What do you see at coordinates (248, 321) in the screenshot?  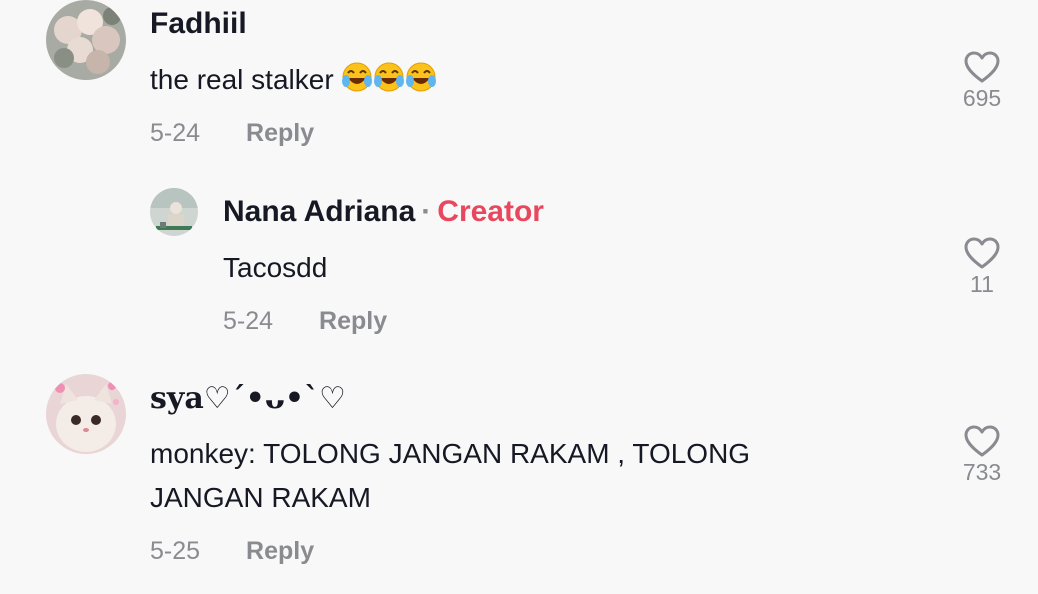 I see `reply-date: 5-24` at bounding box center [248, 321].